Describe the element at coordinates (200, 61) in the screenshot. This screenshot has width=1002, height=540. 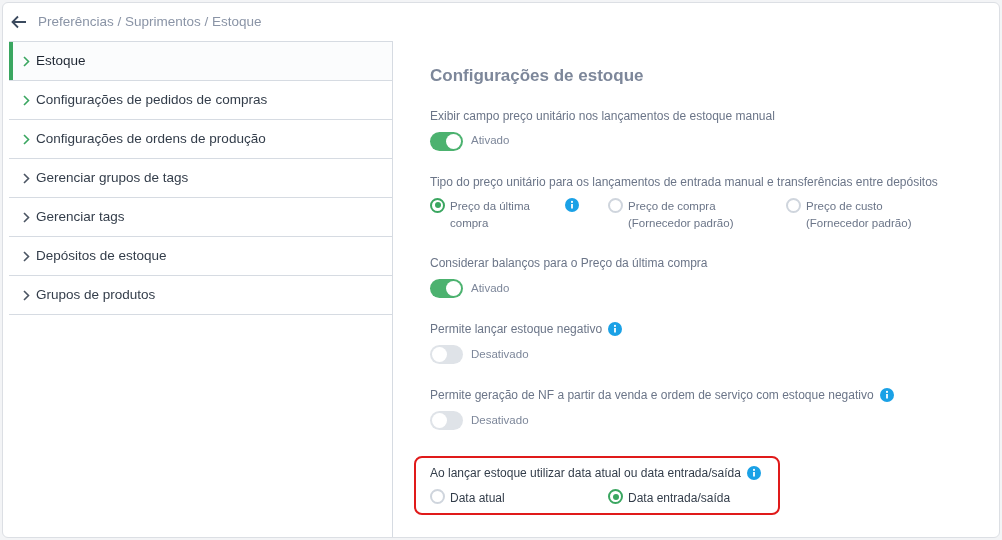
I see `menu-item: Estoque` at that location.